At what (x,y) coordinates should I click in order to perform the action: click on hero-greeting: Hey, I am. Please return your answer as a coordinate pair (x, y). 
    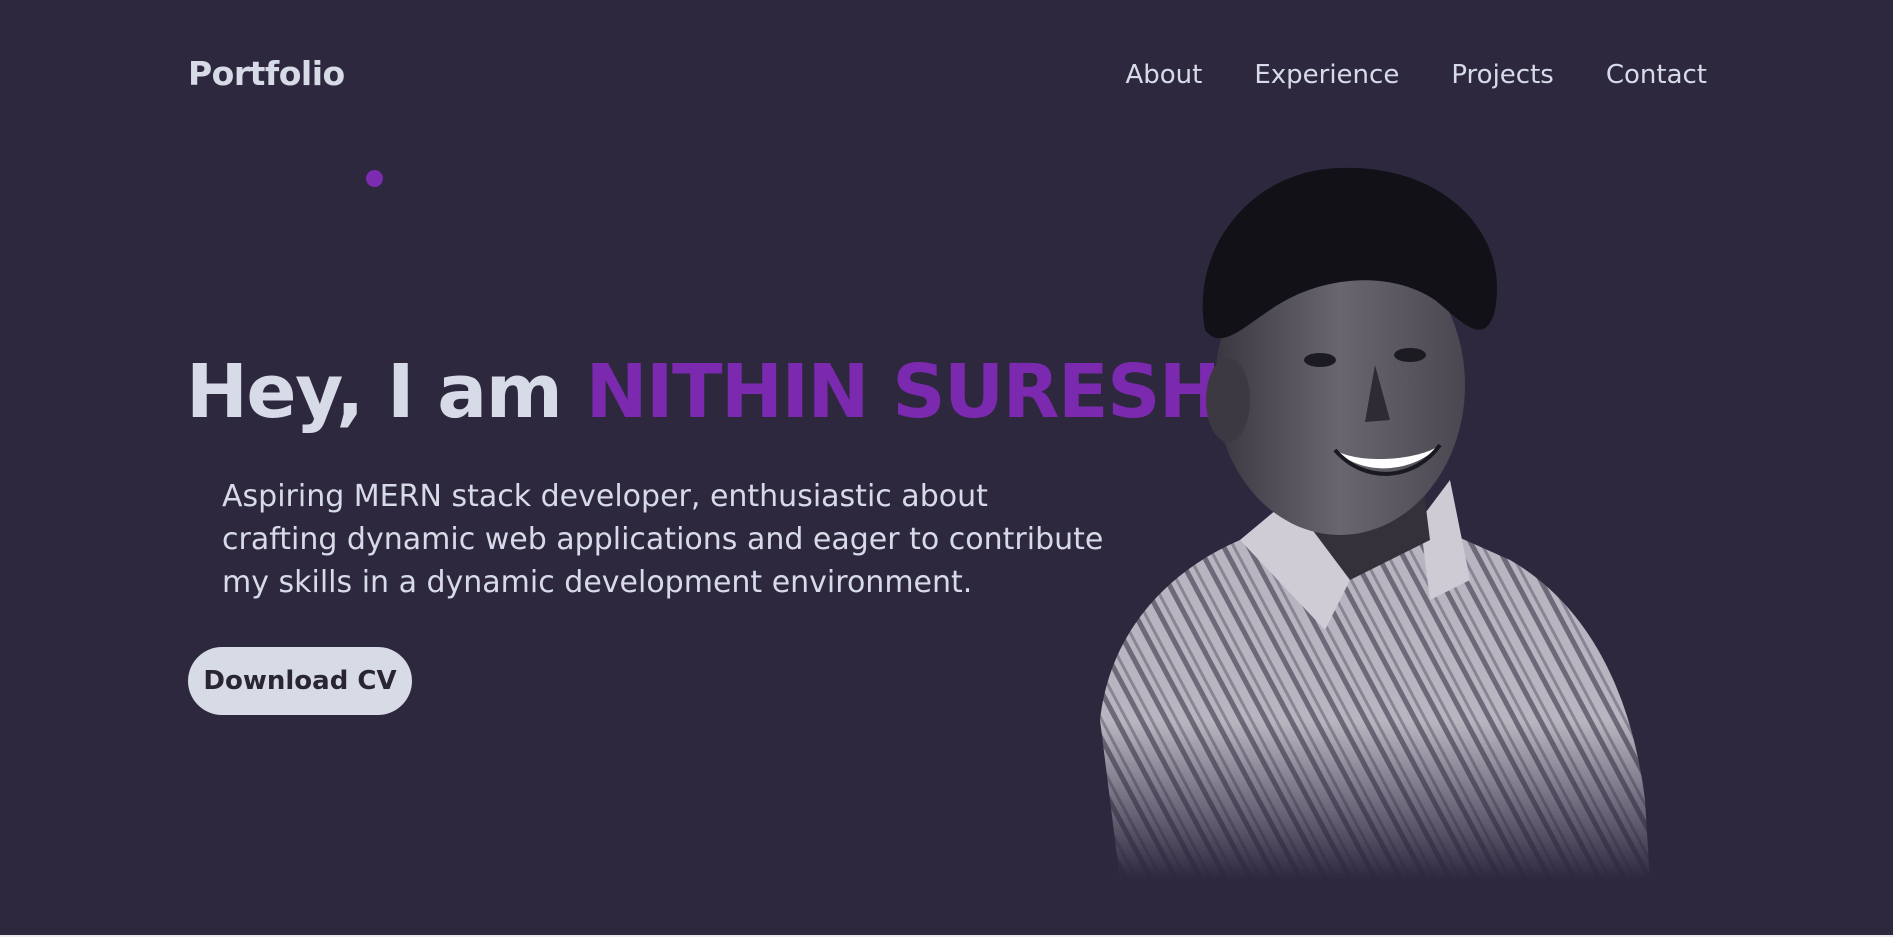
    Looking at the image, I should click on (386, 392).